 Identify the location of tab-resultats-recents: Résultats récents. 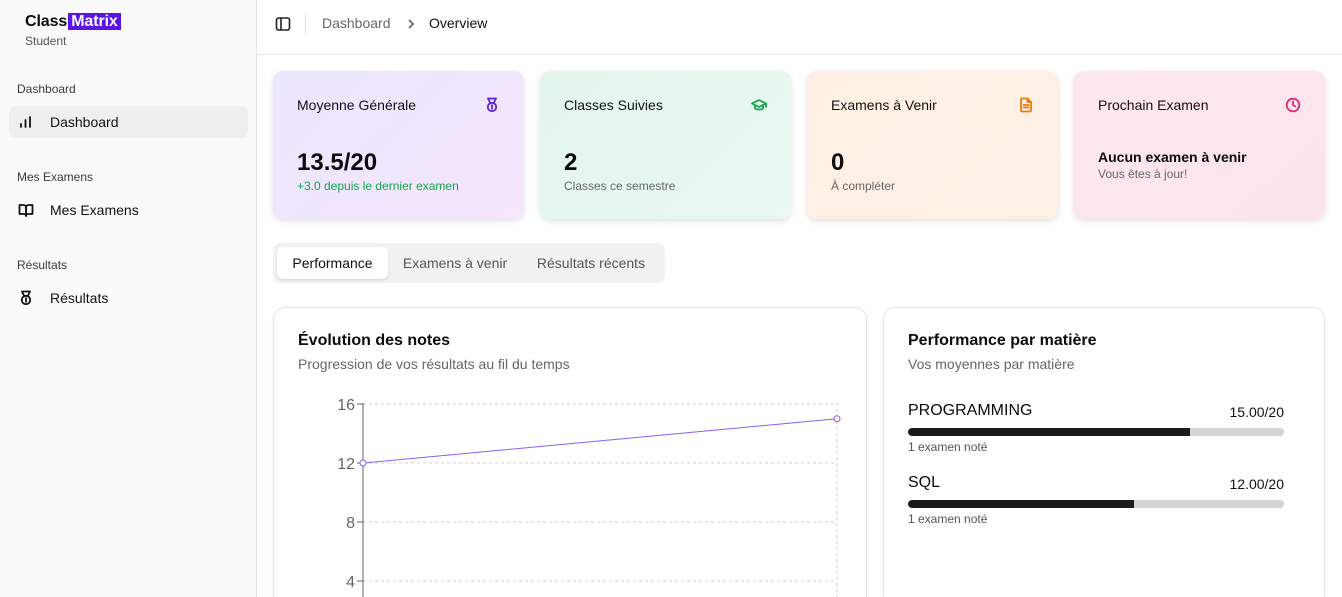
(591, 263).